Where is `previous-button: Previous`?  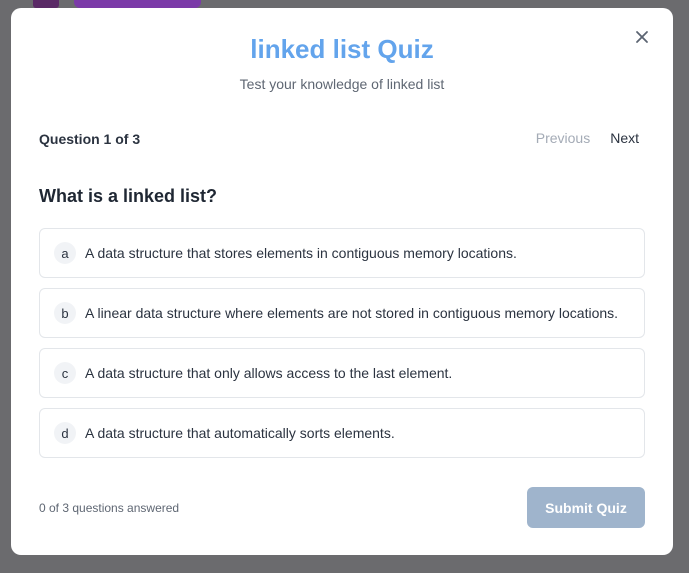
previous-button: Previous is located at coordinates (563, 138).